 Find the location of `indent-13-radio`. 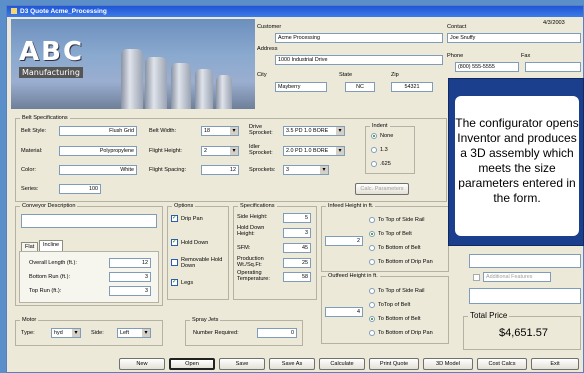

indent-13-radio is located at coordinates (374, 150).